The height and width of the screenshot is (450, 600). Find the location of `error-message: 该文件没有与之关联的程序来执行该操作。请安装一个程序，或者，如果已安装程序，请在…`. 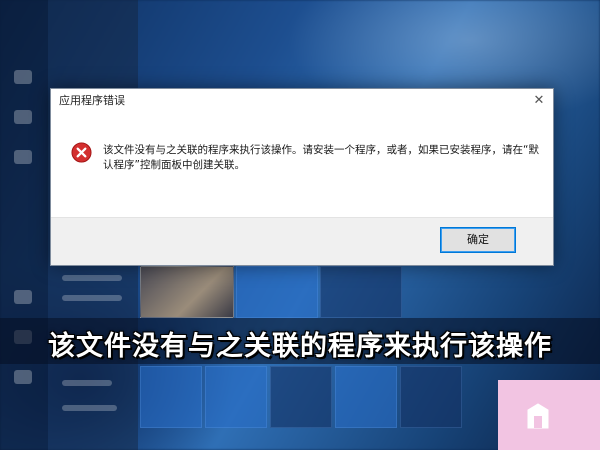

error-message: 该文件没有与之关联的程序来执行该操作。请安装一个程序，或者，如果已安装程序，请在… is located at coordinates (321, 157).